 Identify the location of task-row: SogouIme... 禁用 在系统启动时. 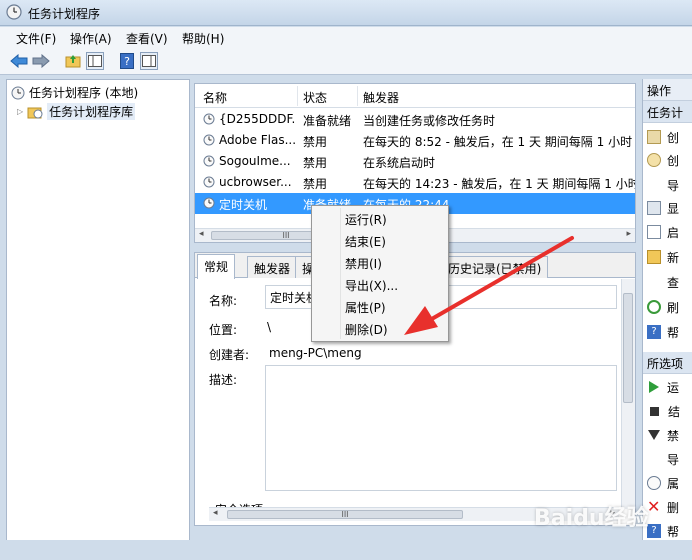
(415, 161).